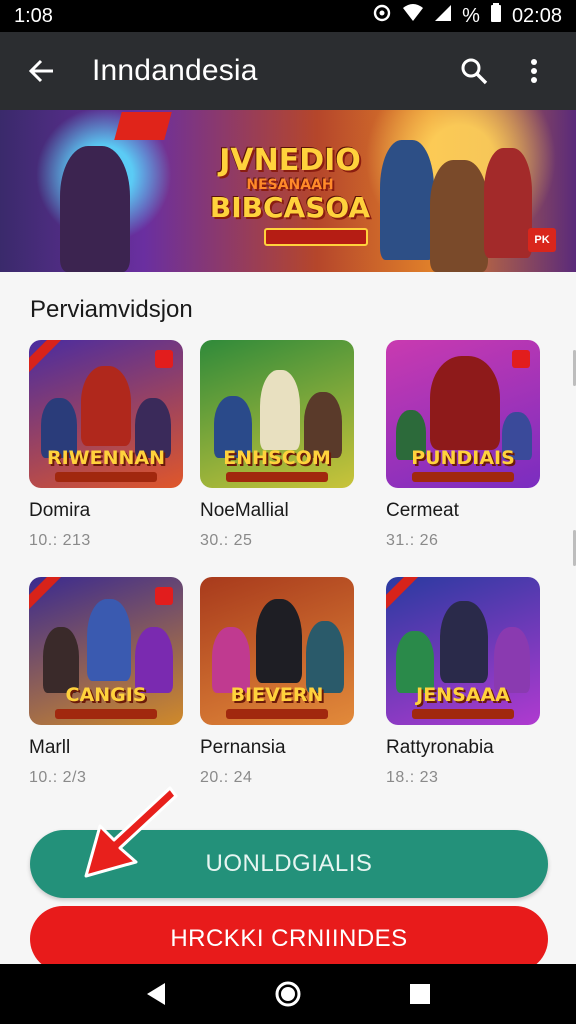 The width and height of the screenshot is (576, 1024). Describe the element at coordinates (106, 458) in the screenshot. I see `game-logo: RIWENNAN` at that location.